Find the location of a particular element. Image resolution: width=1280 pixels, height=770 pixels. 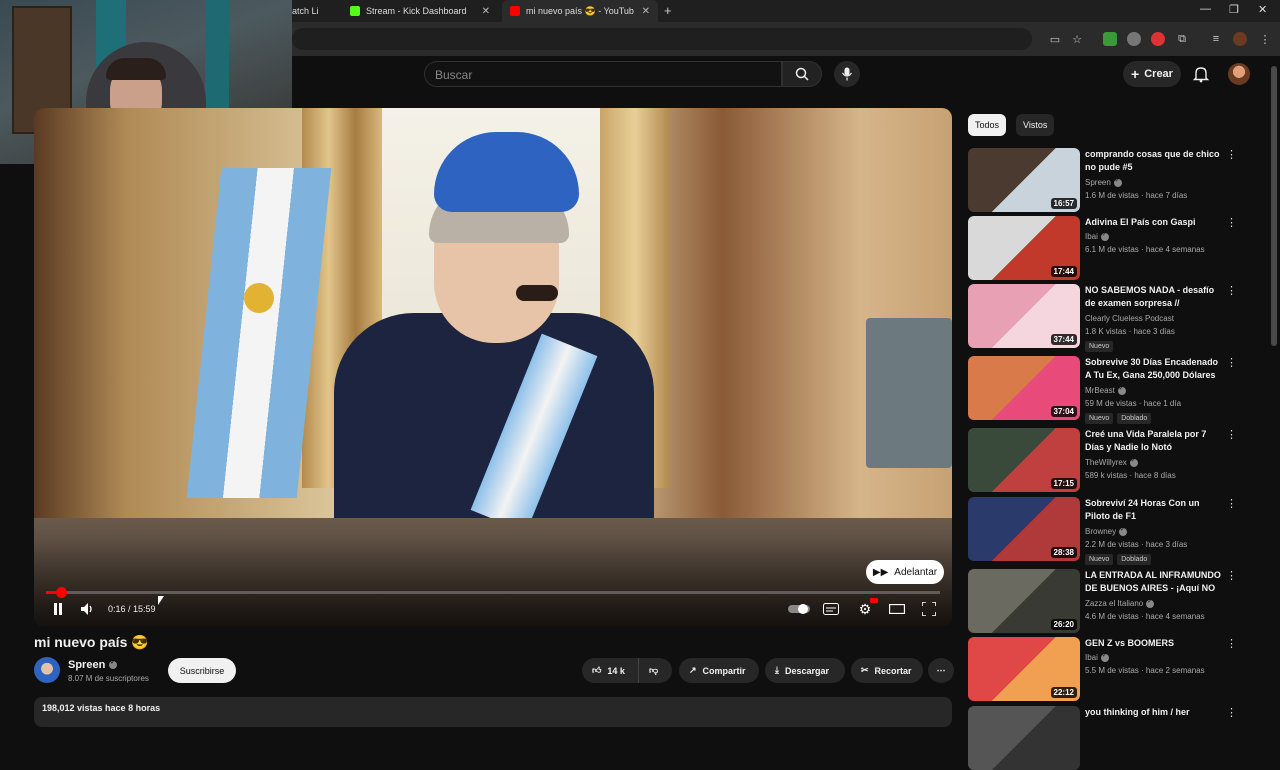

share-button: ↗ Compartir is located at coordinates (719, 670).